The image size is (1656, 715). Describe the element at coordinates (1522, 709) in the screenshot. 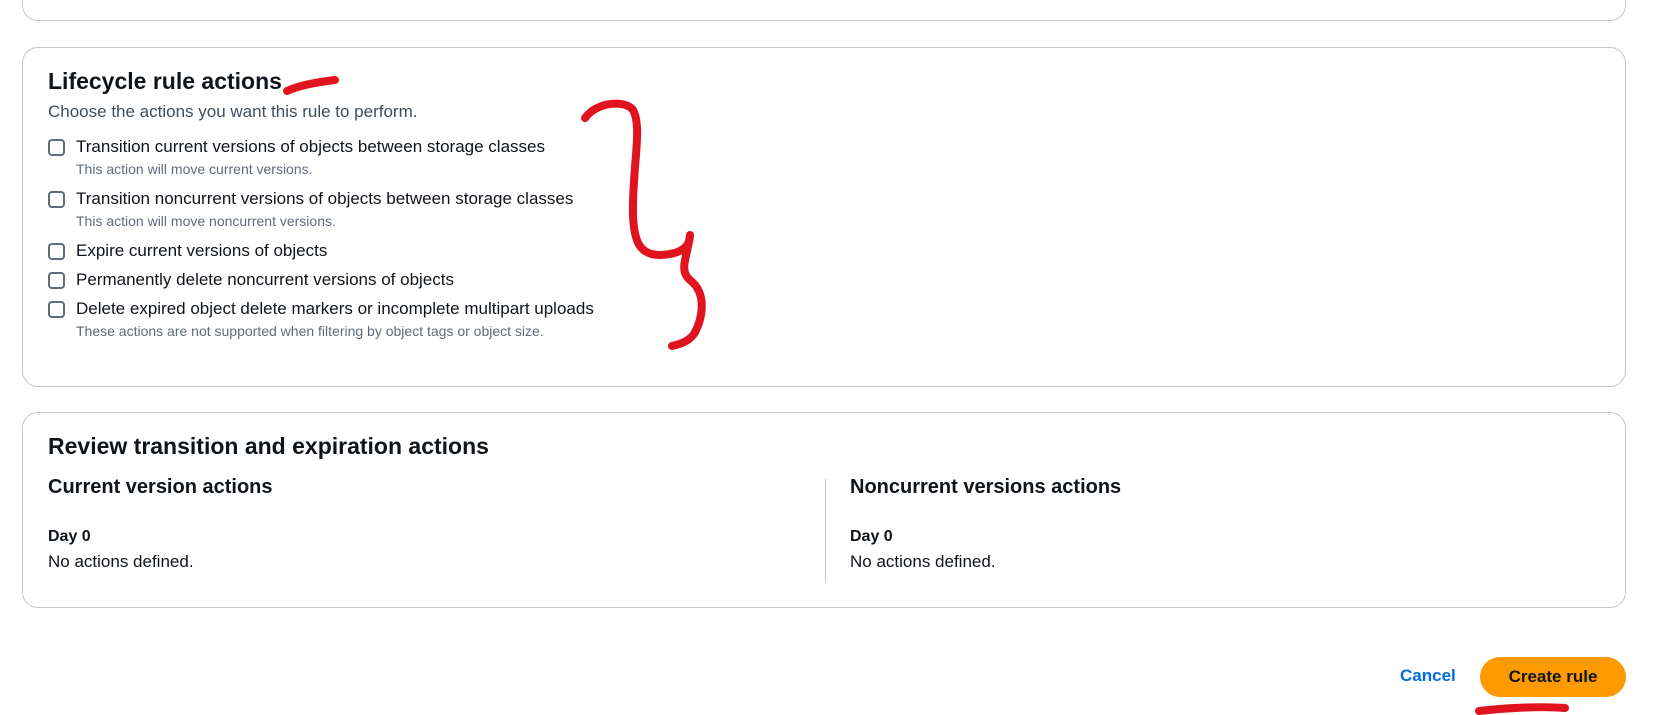

I see `create-rule-underline-annotation` at that location.